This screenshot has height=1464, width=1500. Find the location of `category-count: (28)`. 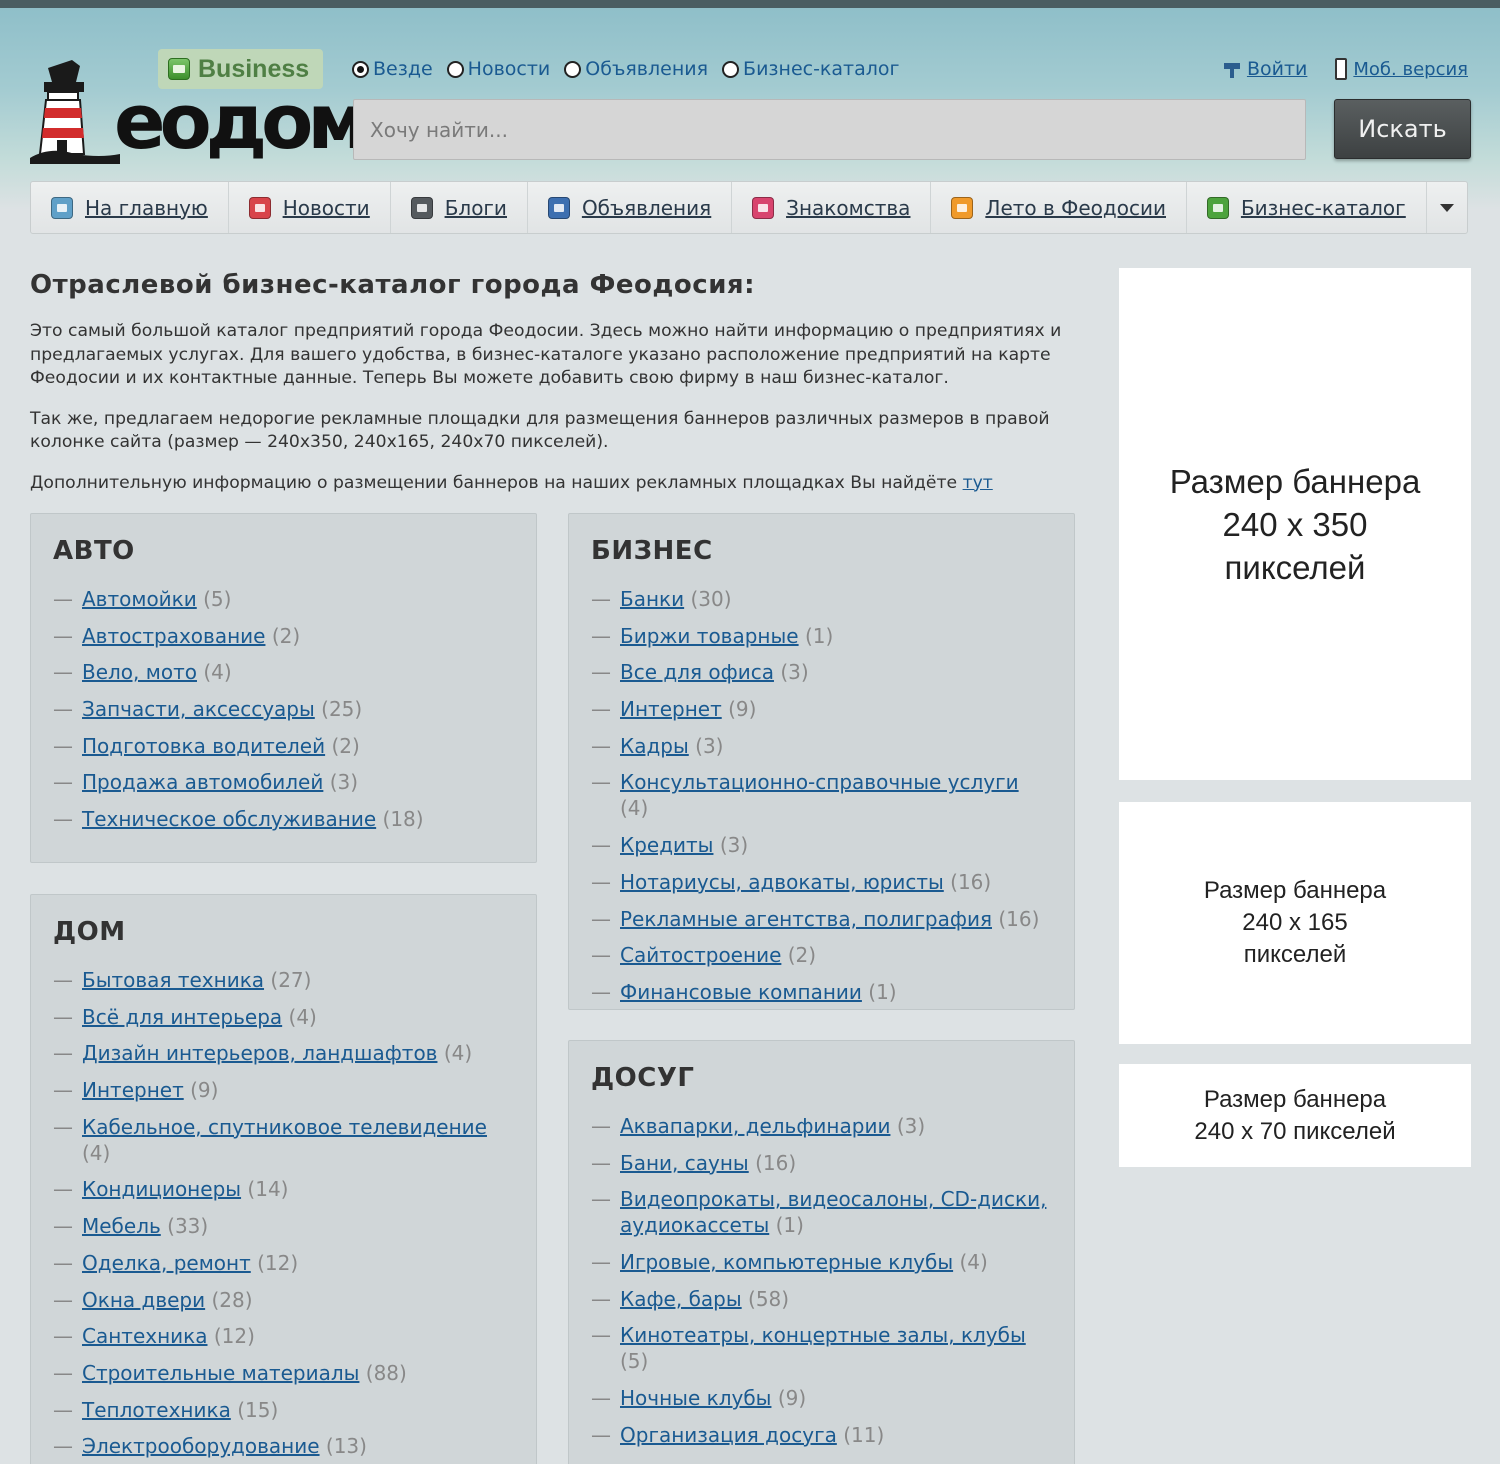

category-count: (28) is located at coordinates (232, 1299).